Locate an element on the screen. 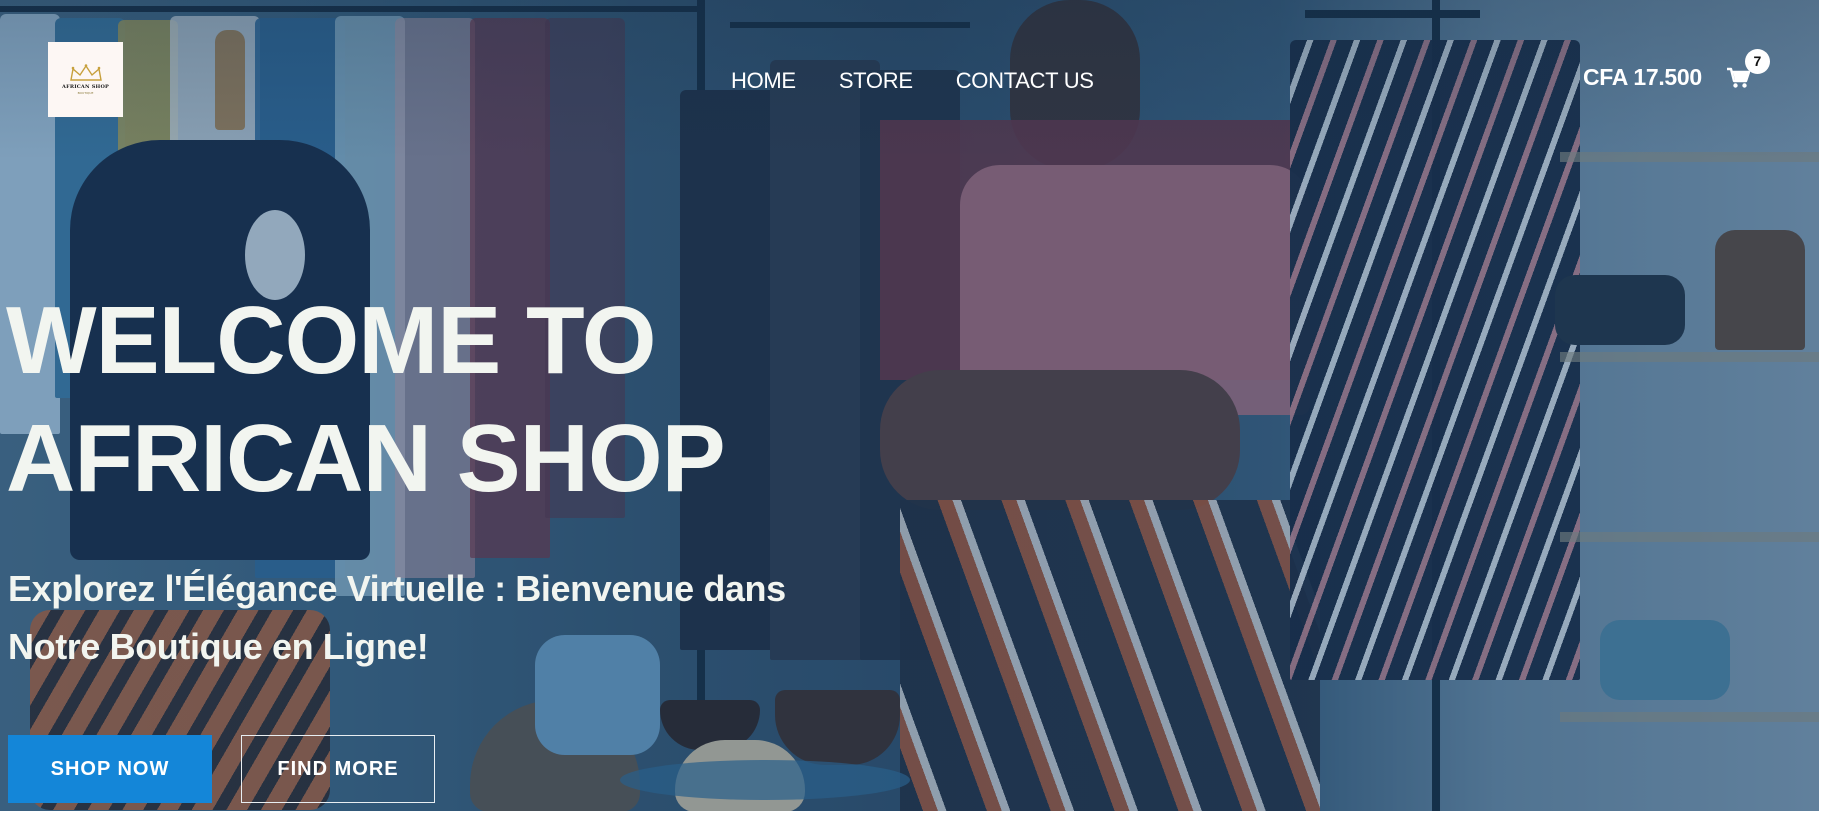 The height and width of the screenshot is (815, 1827). main-nav: HOME STORE CONTACT US is located at coordinates (934, 81).